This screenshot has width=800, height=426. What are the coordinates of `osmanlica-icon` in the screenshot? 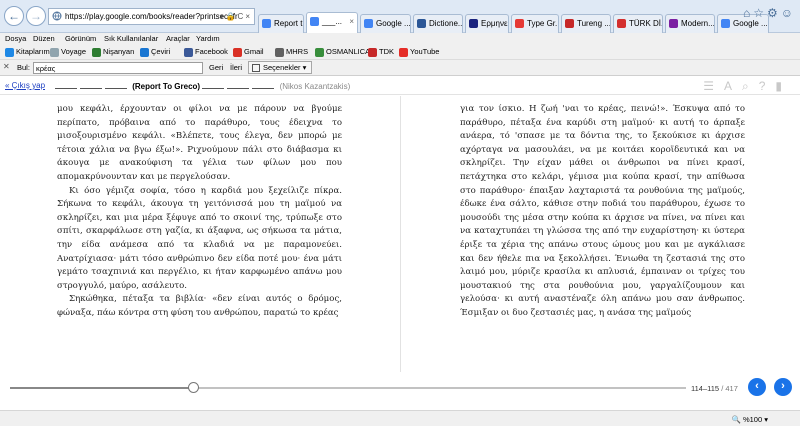 It's located at (319, 52).